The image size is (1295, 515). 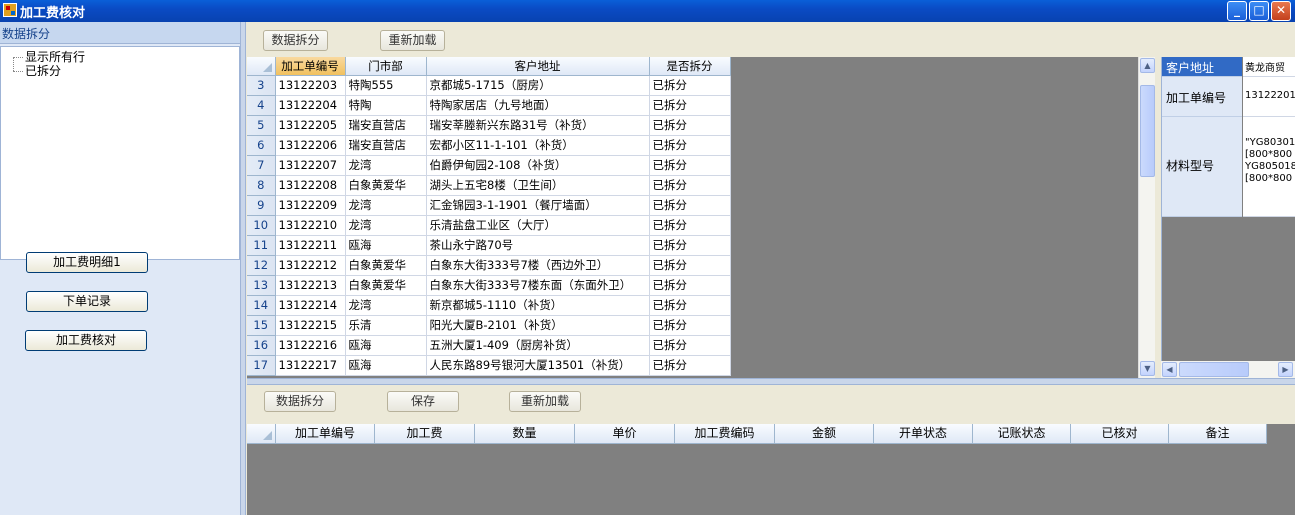 What do you see at coordinates (261, 285) in the screenshot?
I see `row-number: 13` at bounding box center [261, 285].